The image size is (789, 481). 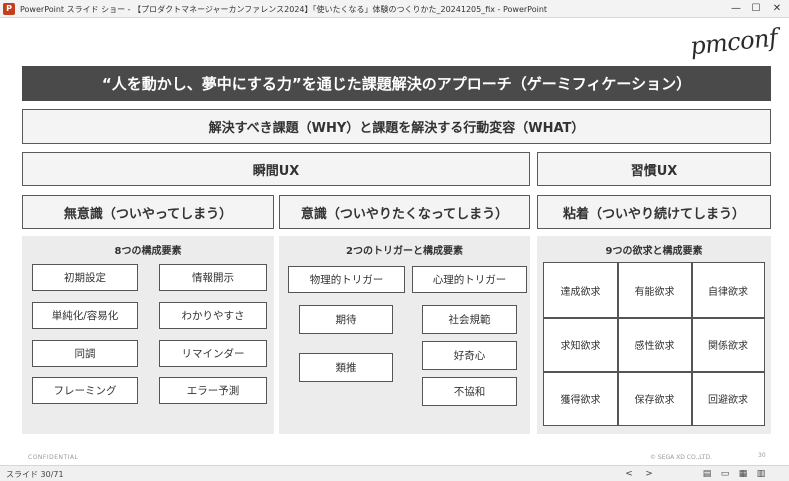 I want to click on panel-title: 2つのトリガーと構成要素, so click(x=404, y=251).